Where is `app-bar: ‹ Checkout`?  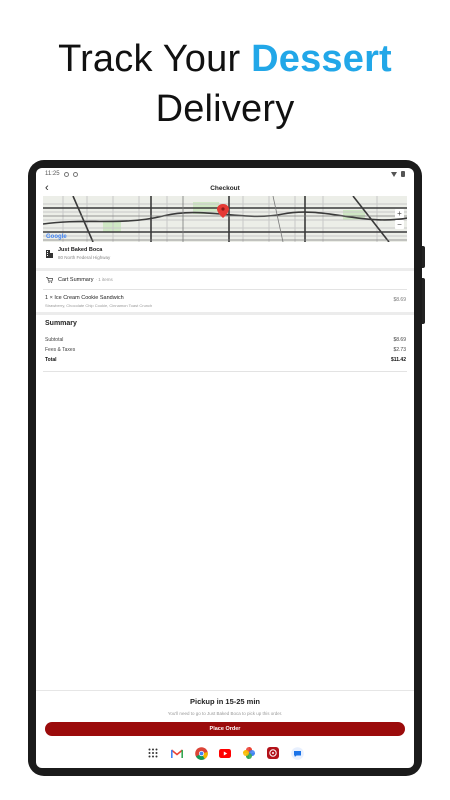 app-bar: ‹ Checkout is located at coordinates (225, 188).